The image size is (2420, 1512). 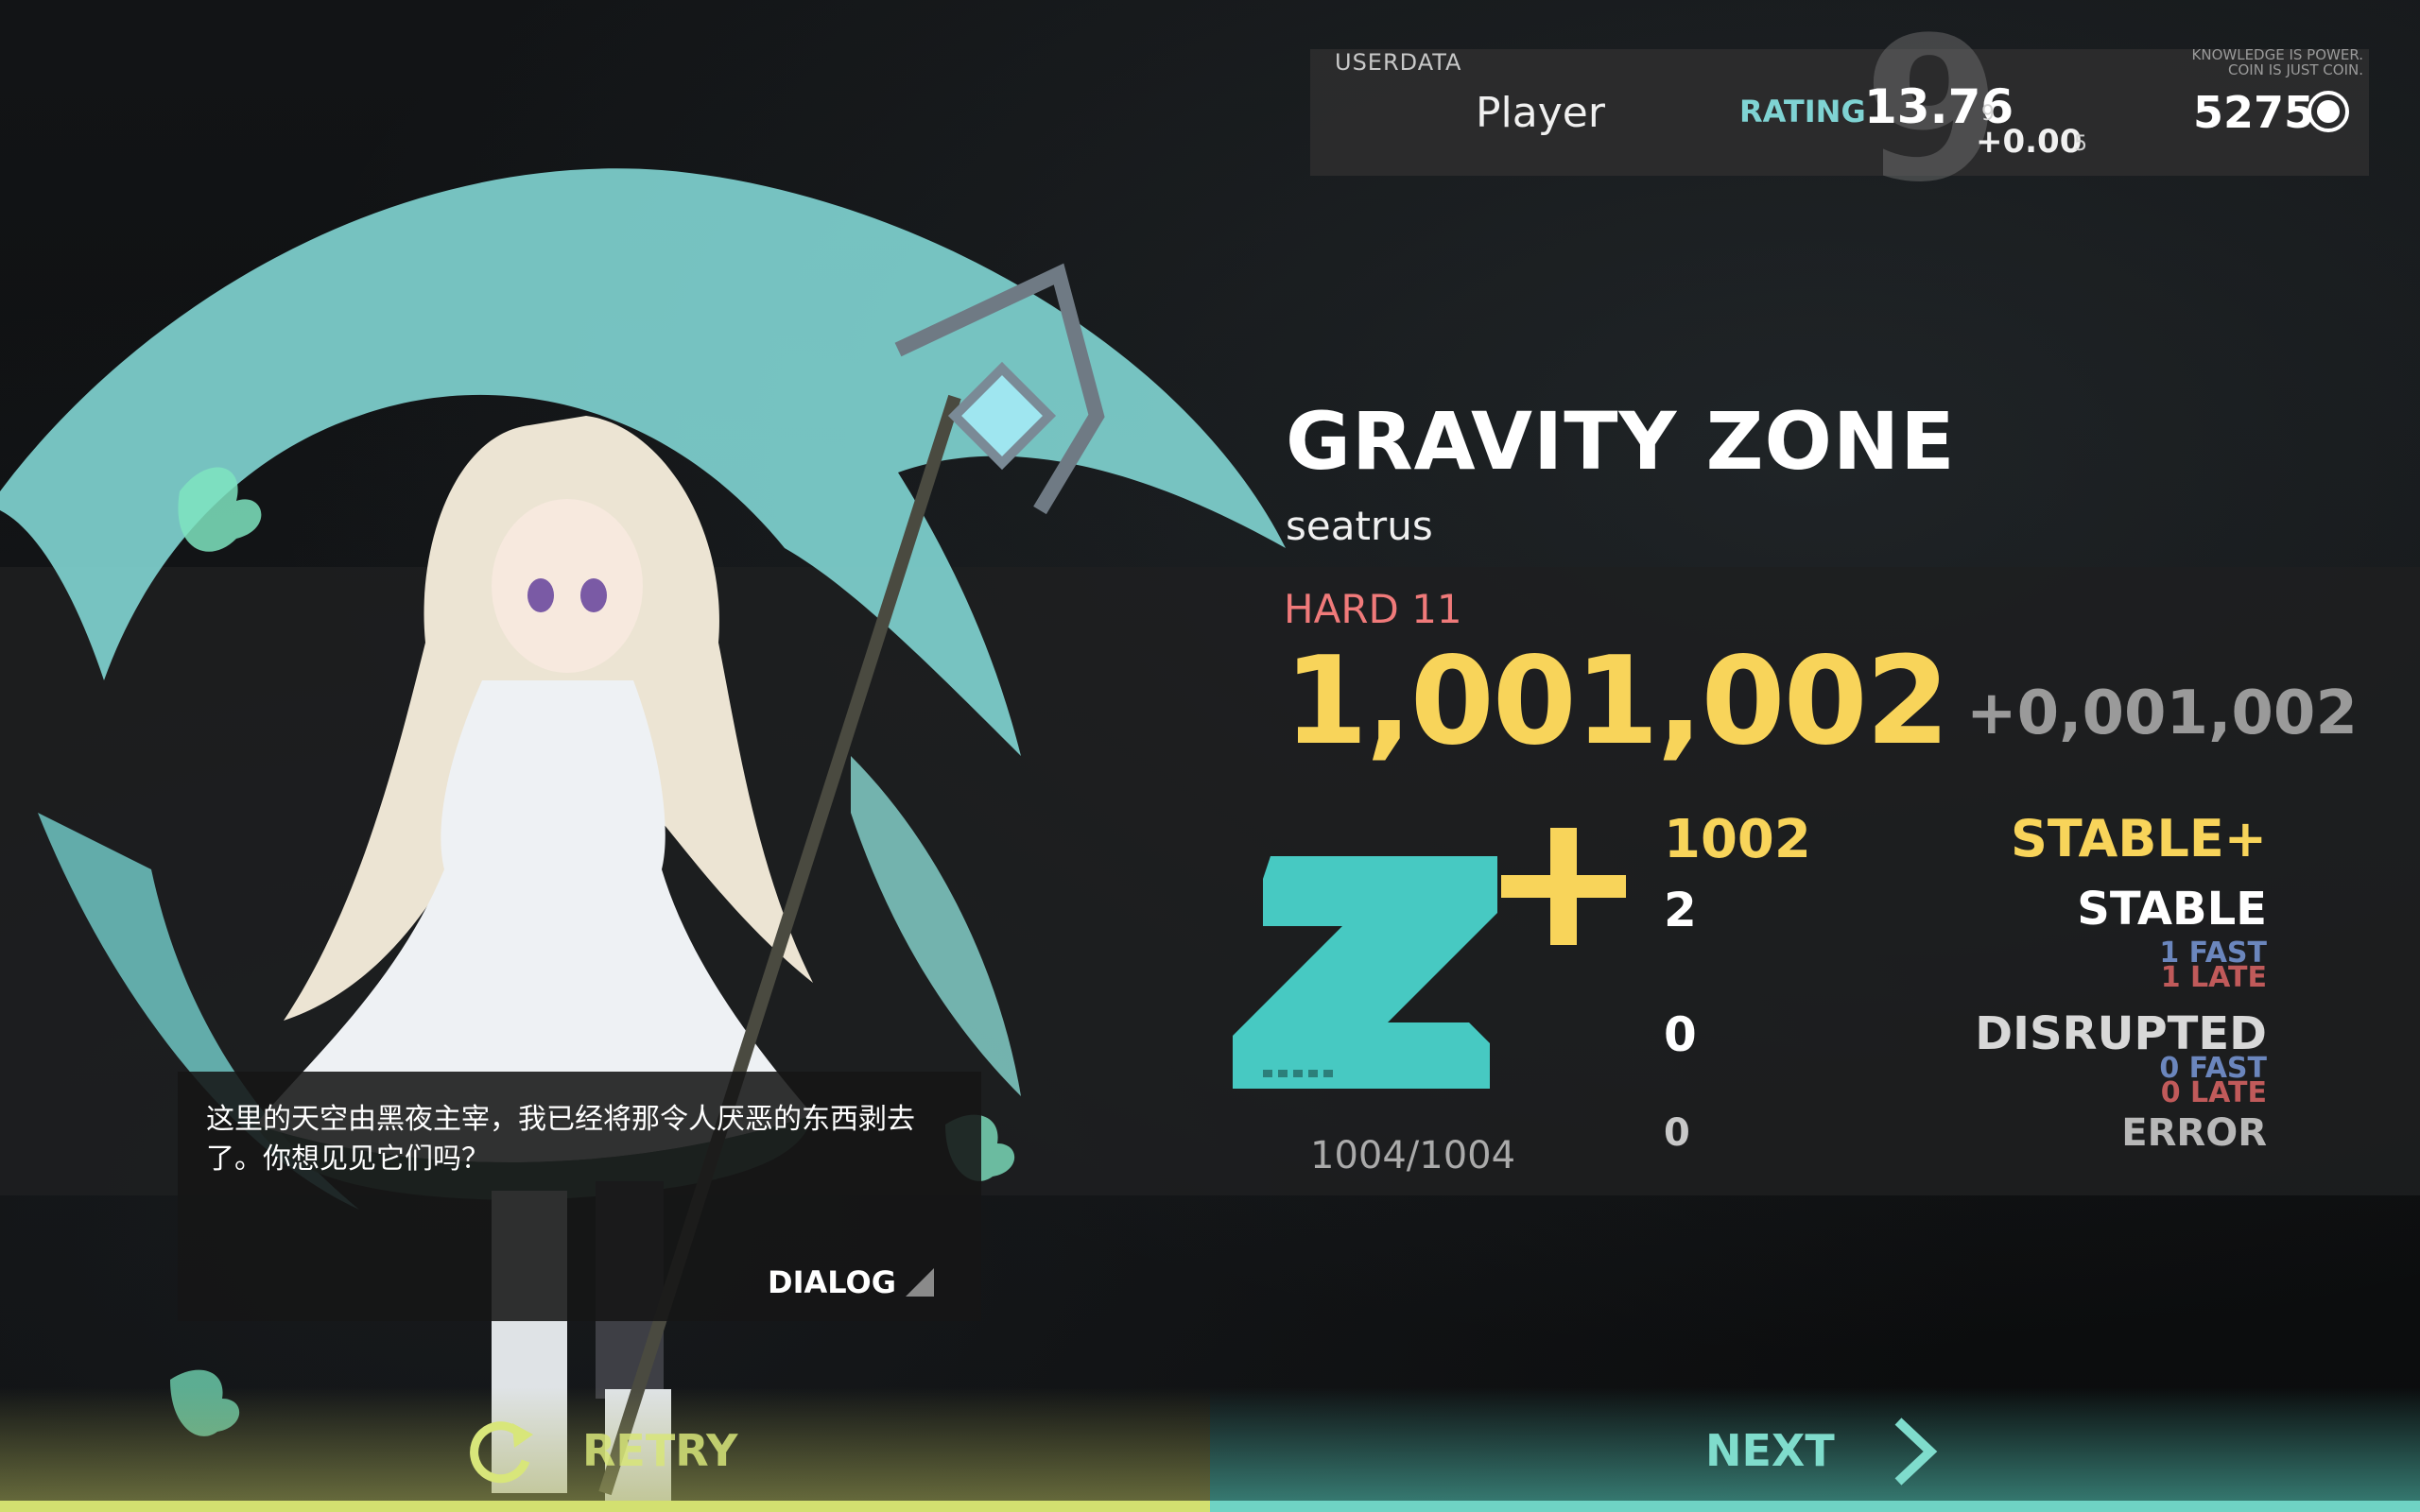 I want to click on stable-plus-label: STABLE+, so click(x=2138, y=838).